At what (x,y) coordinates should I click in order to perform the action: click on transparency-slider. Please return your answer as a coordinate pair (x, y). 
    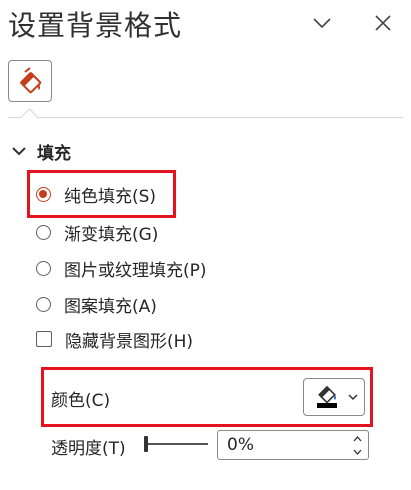
    Looking at the image, I should click on (176, 444).